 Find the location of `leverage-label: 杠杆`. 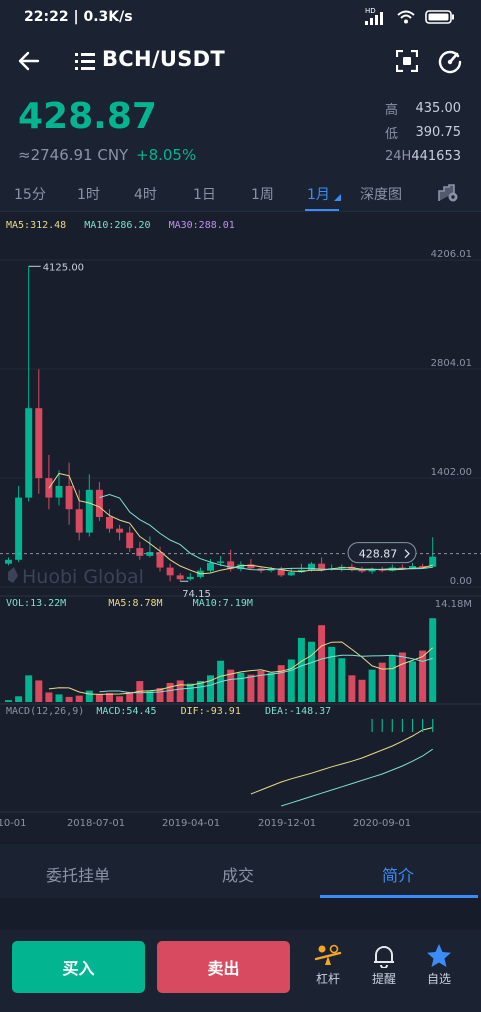

leverage-label: 杠杆 is located at coordinates (327, 979).